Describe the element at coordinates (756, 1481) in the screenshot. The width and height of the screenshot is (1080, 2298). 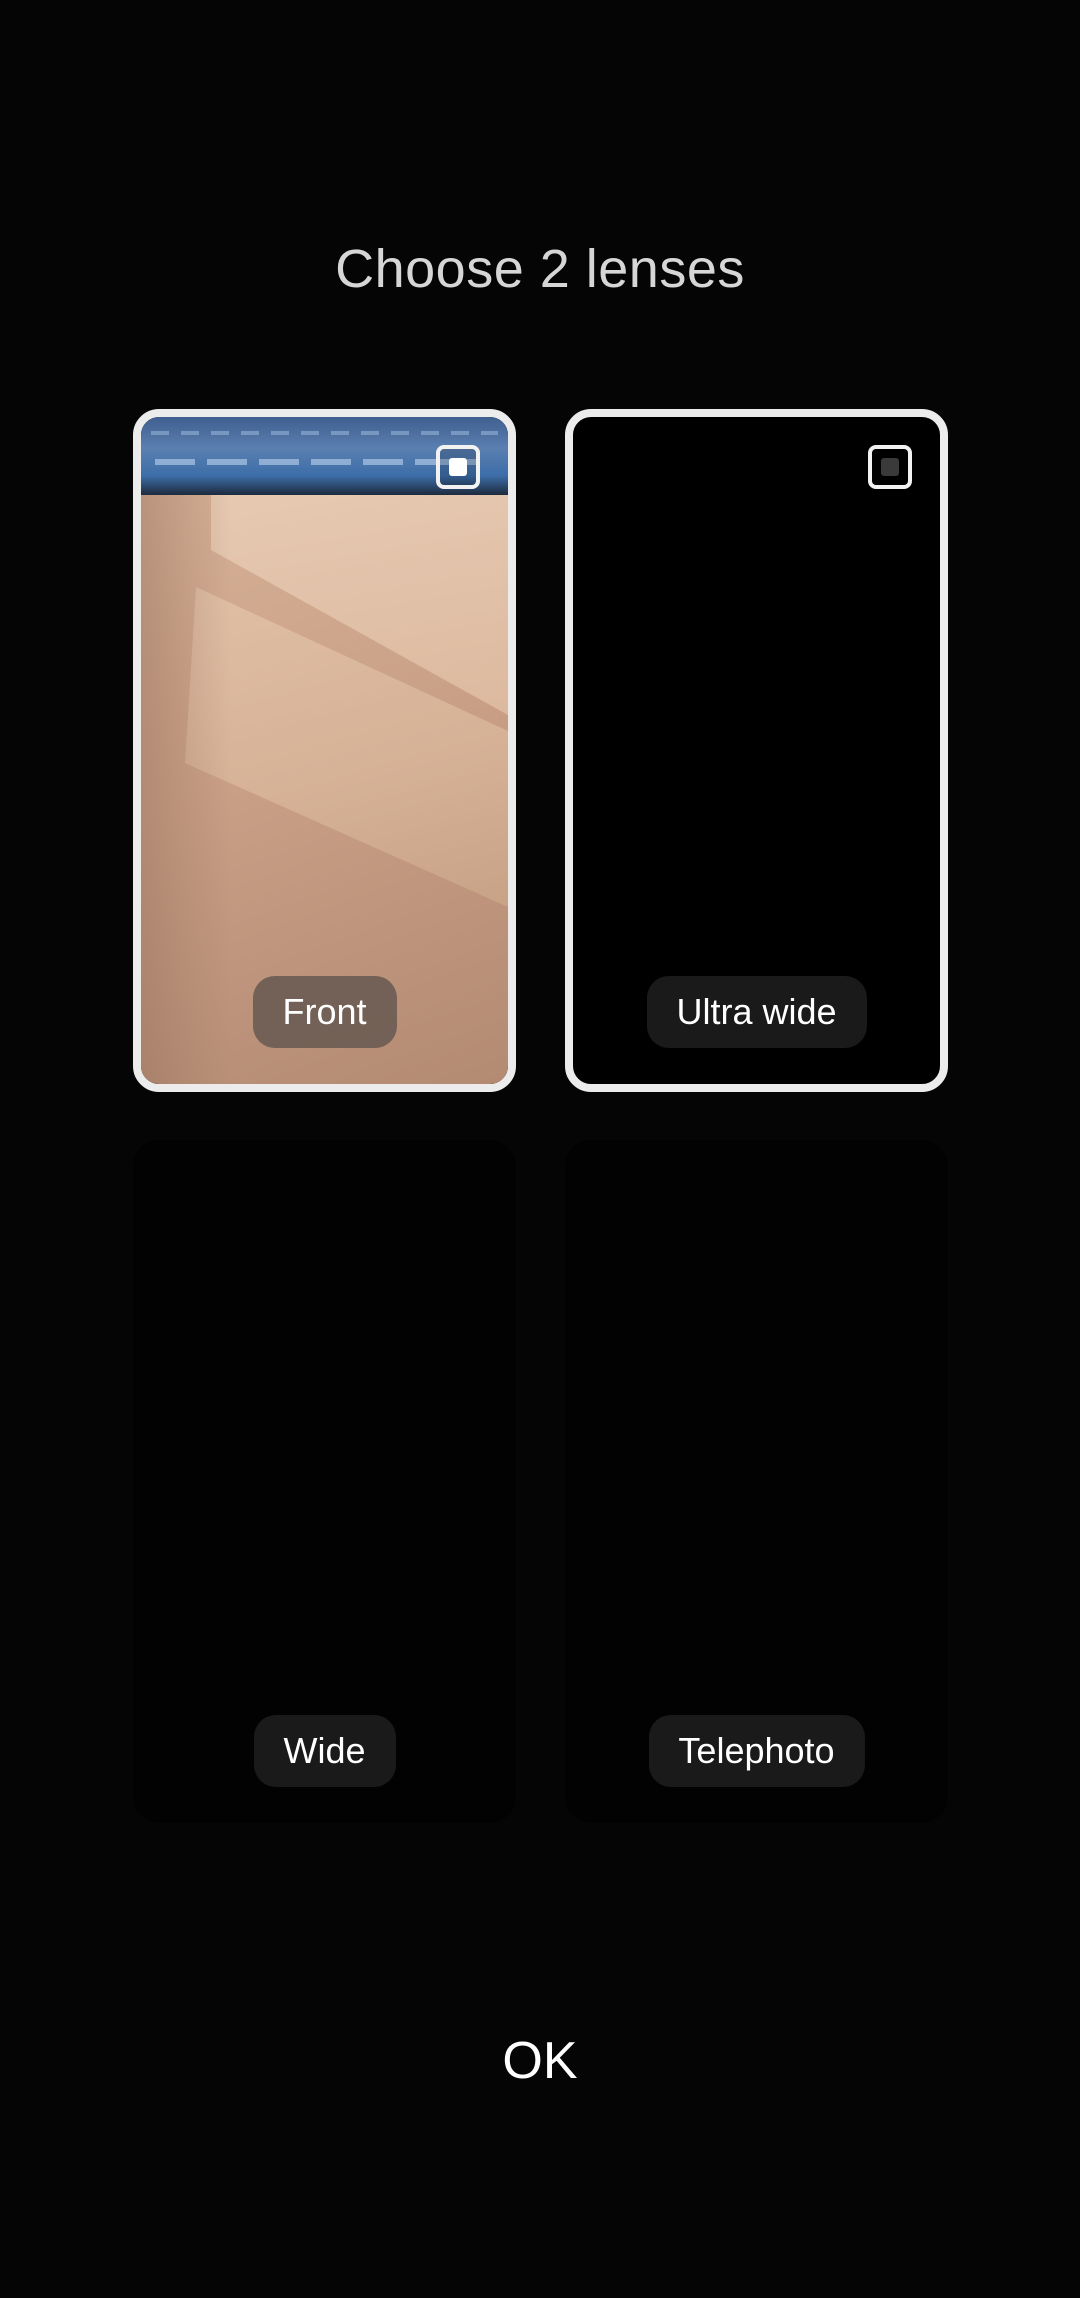
I see `lens-option-telephoto: Telephoto` at that location.